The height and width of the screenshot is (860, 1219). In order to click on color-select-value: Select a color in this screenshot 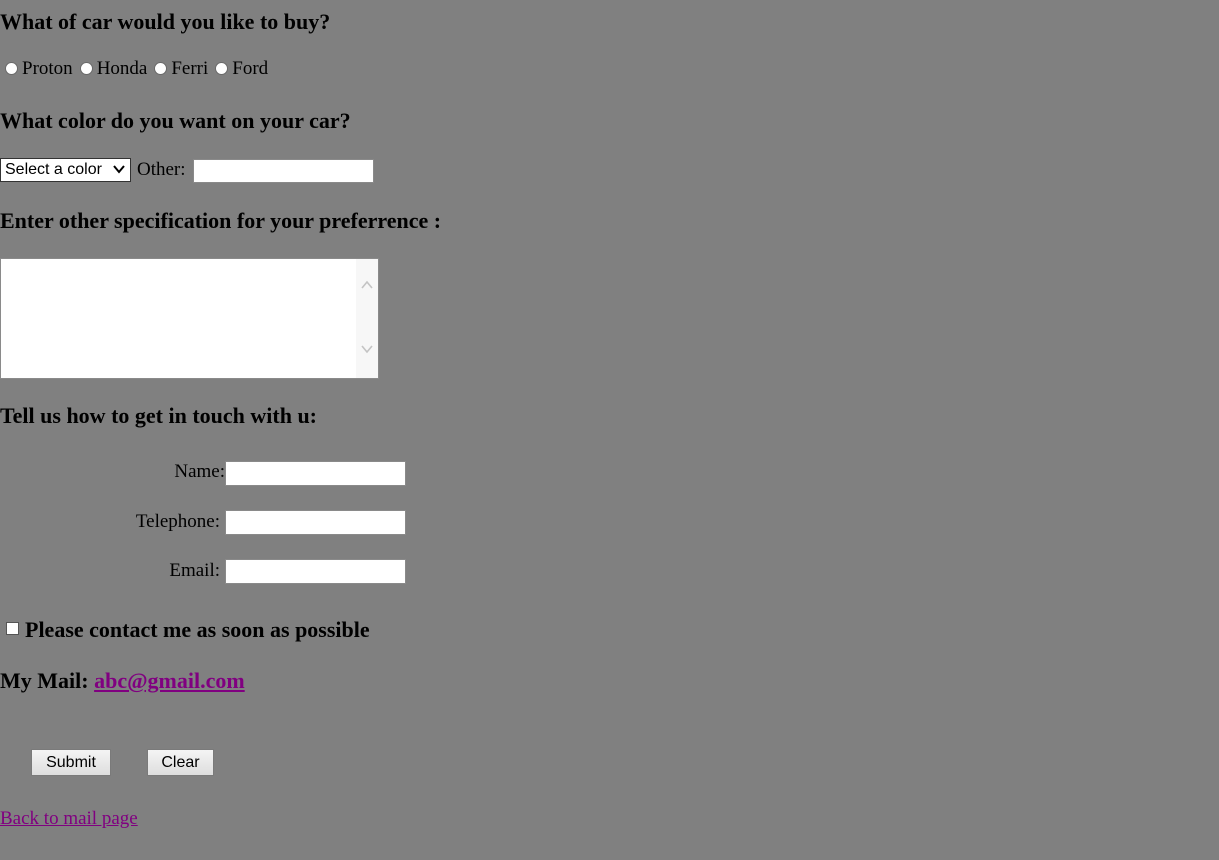, I will do `click(53, 169)`.